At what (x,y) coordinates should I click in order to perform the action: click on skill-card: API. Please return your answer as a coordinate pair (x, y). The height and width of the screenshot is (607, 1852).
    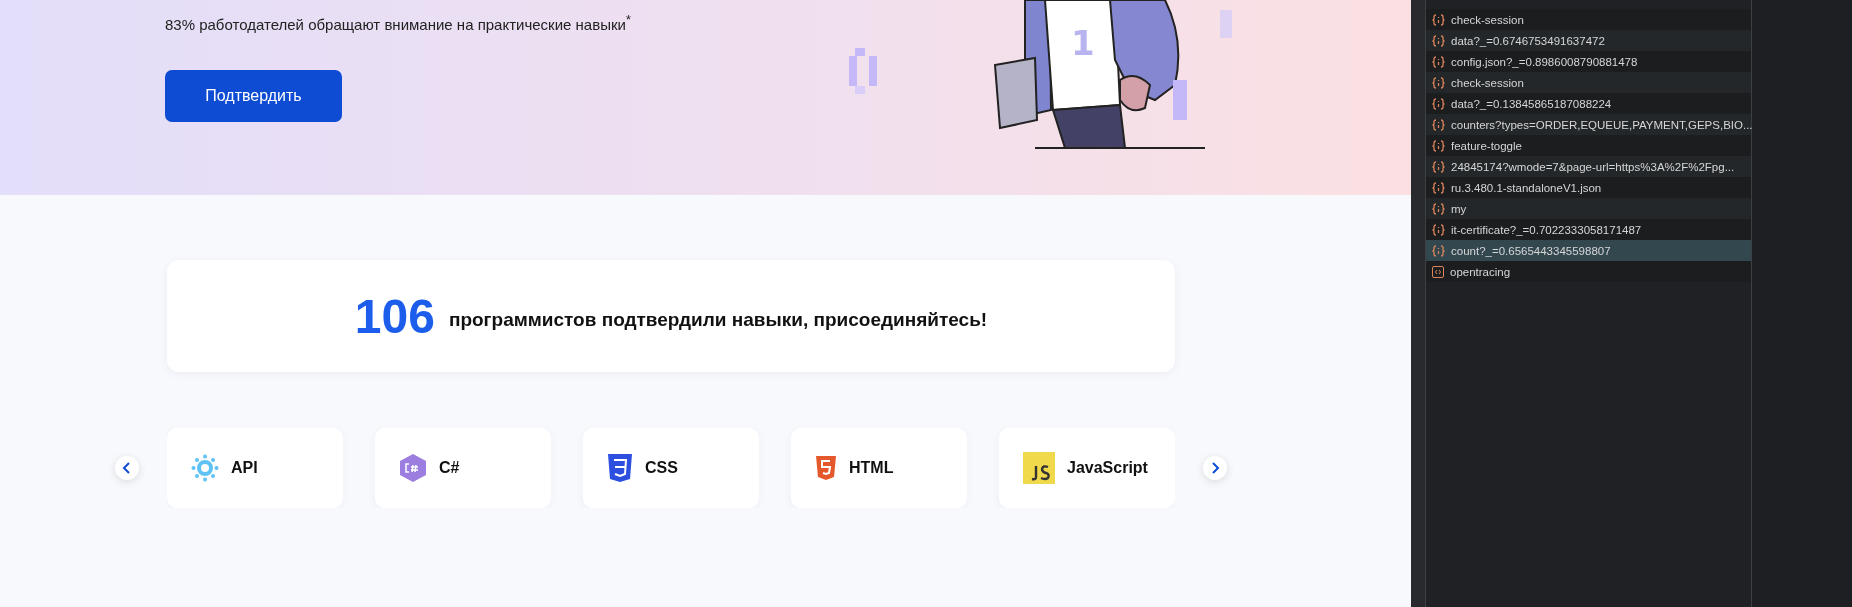
    Looking at the image, I should click on (255, 468).